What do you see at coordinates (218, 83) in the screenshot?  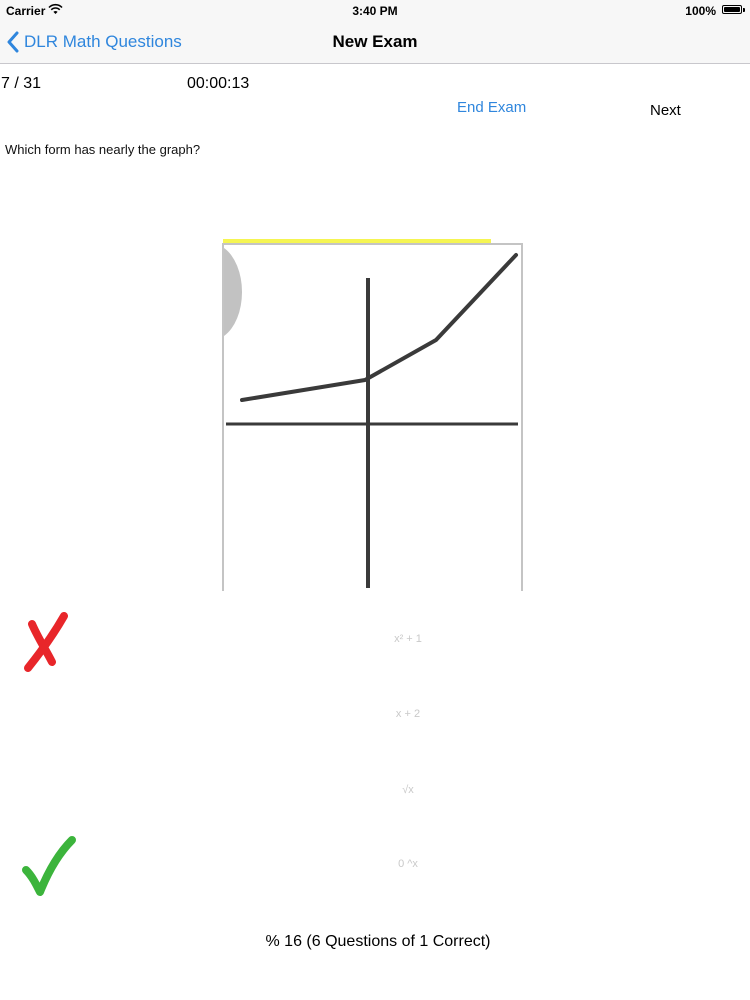 I see `exam-timer: 00:00:13` at bounding box center [218, 83].